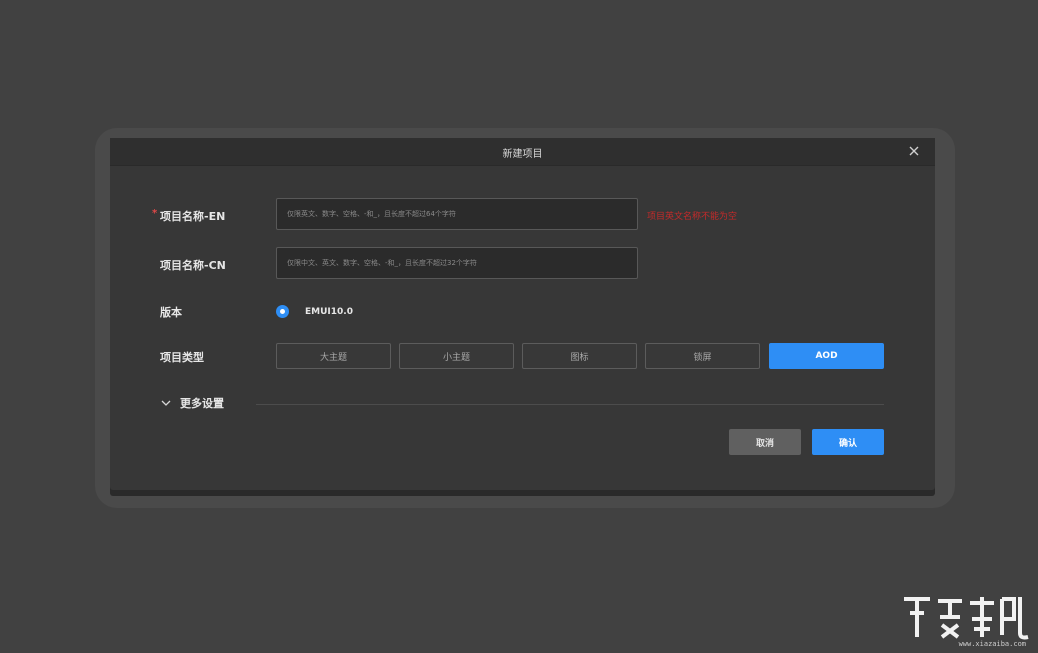 The height and width of the screenshot is (653, 1038). I want to click on version-label: 版本, so click(171, 312).